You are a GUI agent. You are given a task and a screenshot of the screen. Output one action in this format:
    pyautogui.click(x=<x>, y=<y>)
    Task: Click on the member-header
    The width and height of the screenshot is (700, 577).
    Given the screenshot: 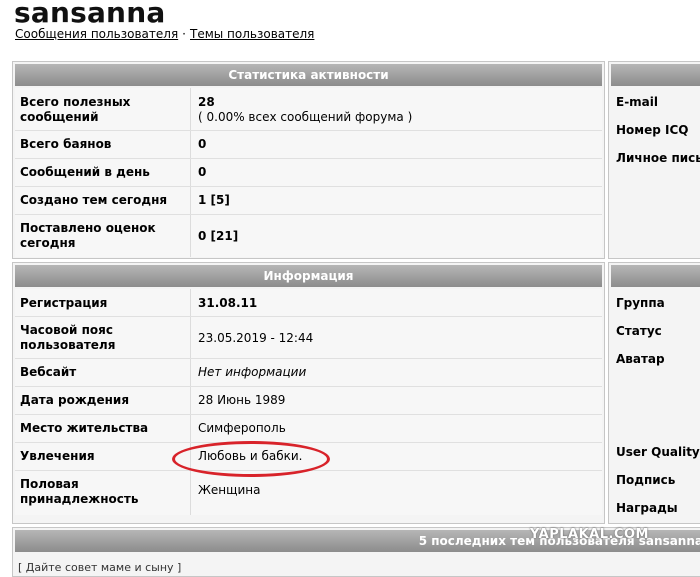 What is the action you would take?
    pyautogui.click(x=655, y=276)
    